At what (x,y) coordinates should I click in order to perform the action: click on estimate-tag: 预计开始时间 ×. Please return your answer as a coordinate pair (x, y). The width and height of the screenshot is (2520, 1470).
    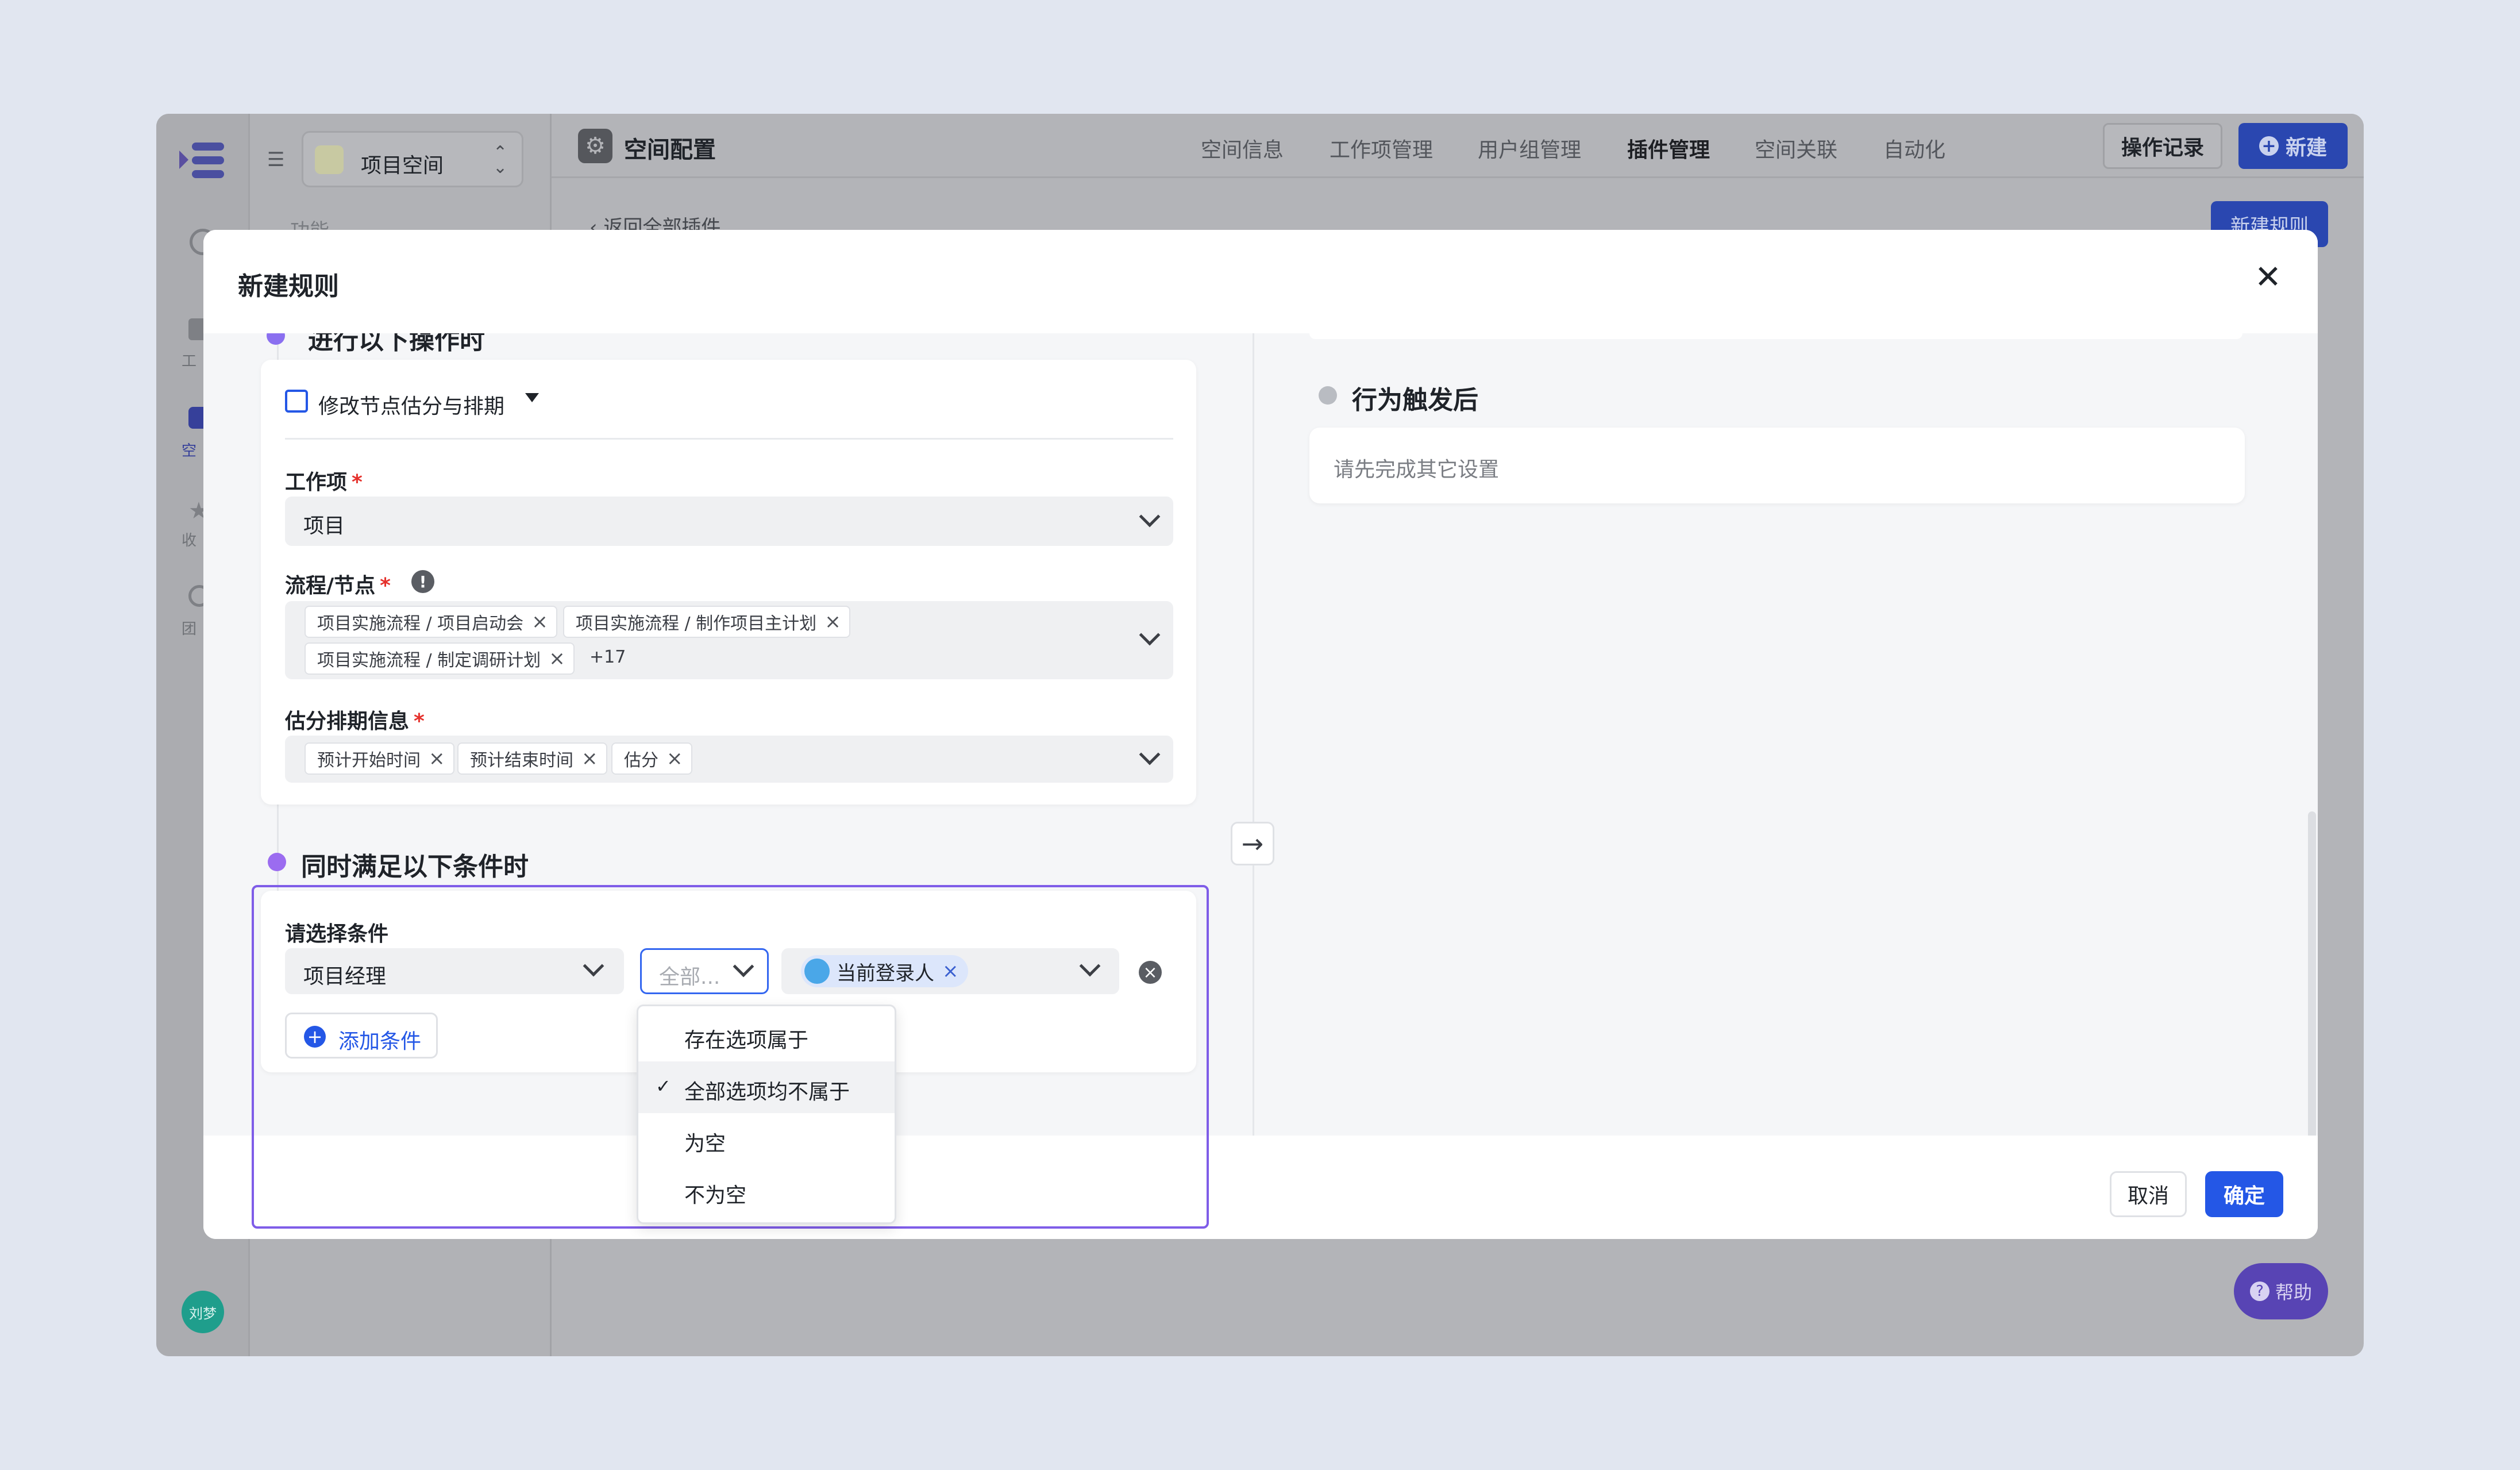
    Looking at the image, I should click on (379, 758).